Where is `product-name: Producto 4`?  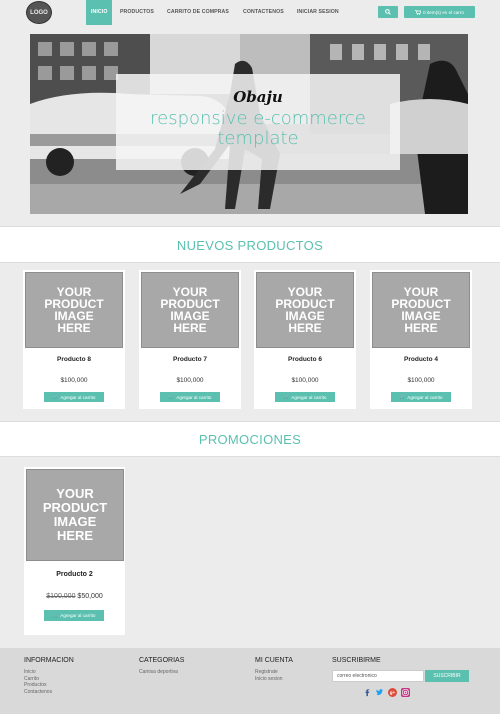
product-name: Producto 4 is located at coordinates (421, 359).